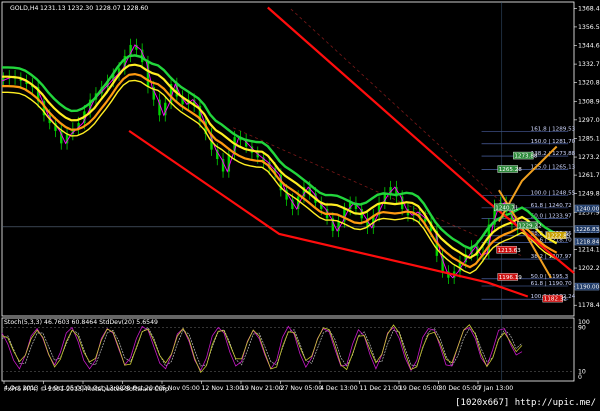 The image size is (600, 411). Describe the element at coordinates (589, 305) in the screenshot. I see `y-tick-label: 1178.40` at that location.